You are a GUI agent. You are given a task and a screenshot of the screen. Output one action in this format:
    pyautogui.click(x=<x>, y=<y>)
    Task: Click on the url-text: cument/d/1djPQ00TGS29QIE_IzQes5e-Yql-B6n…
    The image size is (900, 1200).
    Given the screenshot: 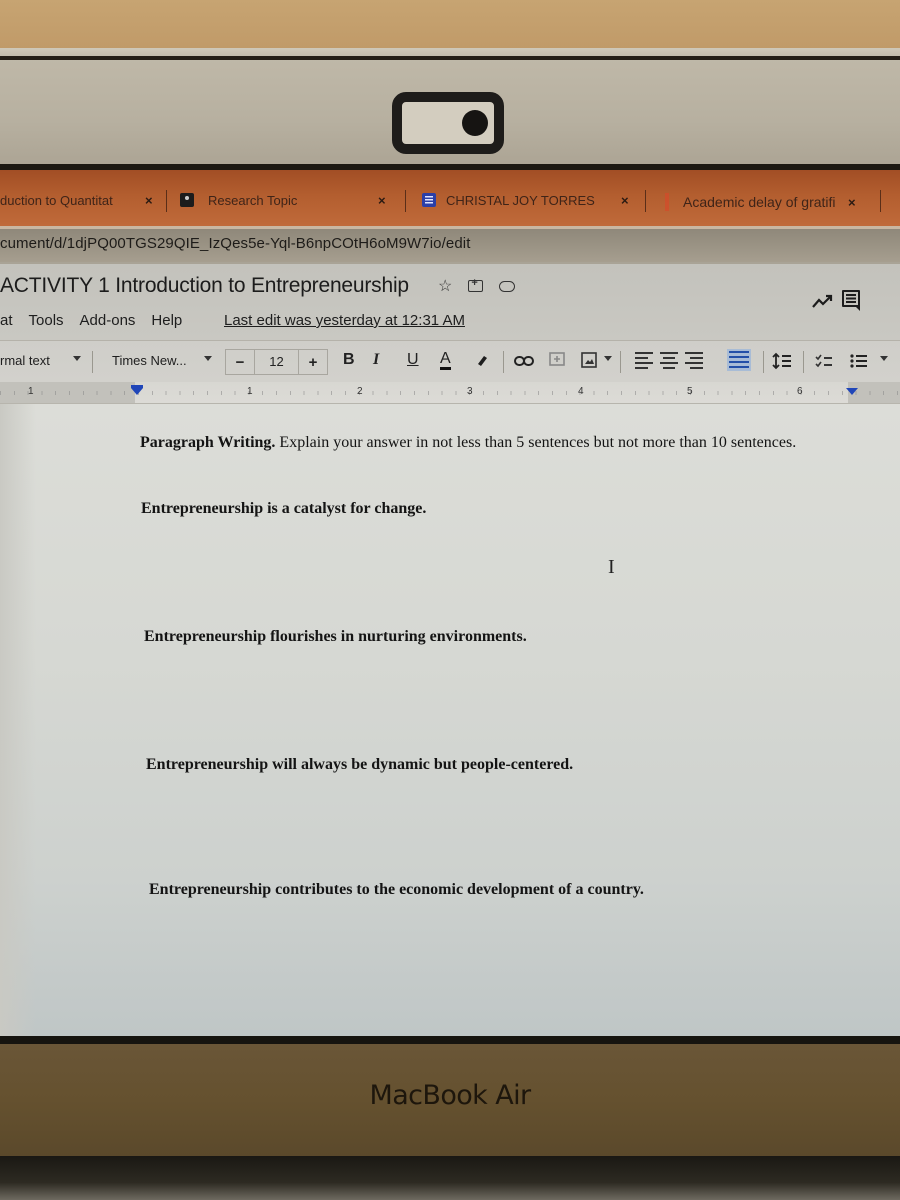 What is the action you would take?
    pyautogui.click(x=235, y=243)
    